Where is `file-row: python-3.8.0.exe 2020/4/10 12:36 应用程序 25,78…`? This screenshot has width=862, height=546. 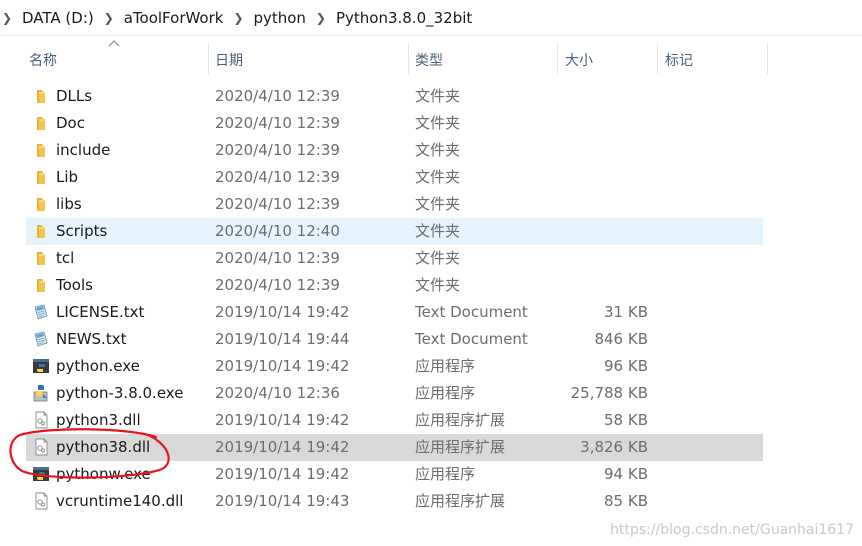 file-row: python-3.8.0.exe 2020/4/10 12:36 应用程序 25,78… is located at coordinates (394, 393).